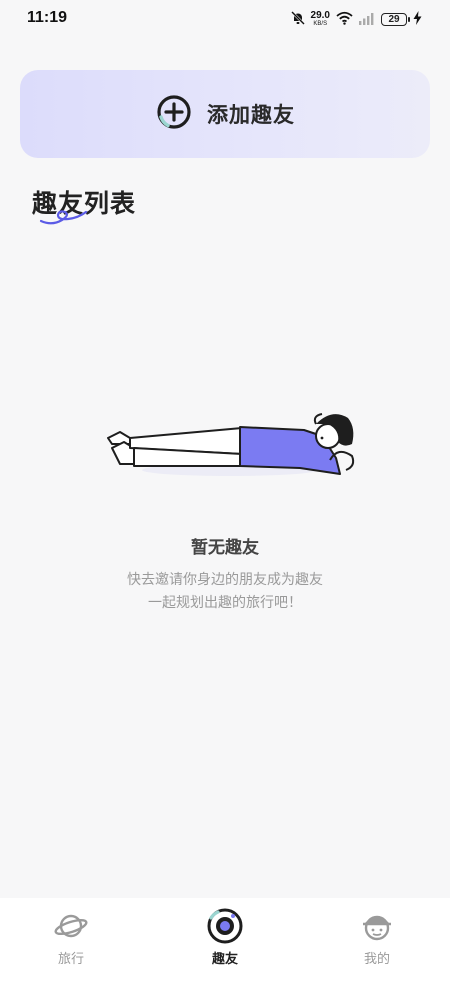 This screenshot has width=450, height=1005. Describe the element at coordinates (225, 548) in the screenshot. I see `empty-state-title: 暂无趣友` at that location.